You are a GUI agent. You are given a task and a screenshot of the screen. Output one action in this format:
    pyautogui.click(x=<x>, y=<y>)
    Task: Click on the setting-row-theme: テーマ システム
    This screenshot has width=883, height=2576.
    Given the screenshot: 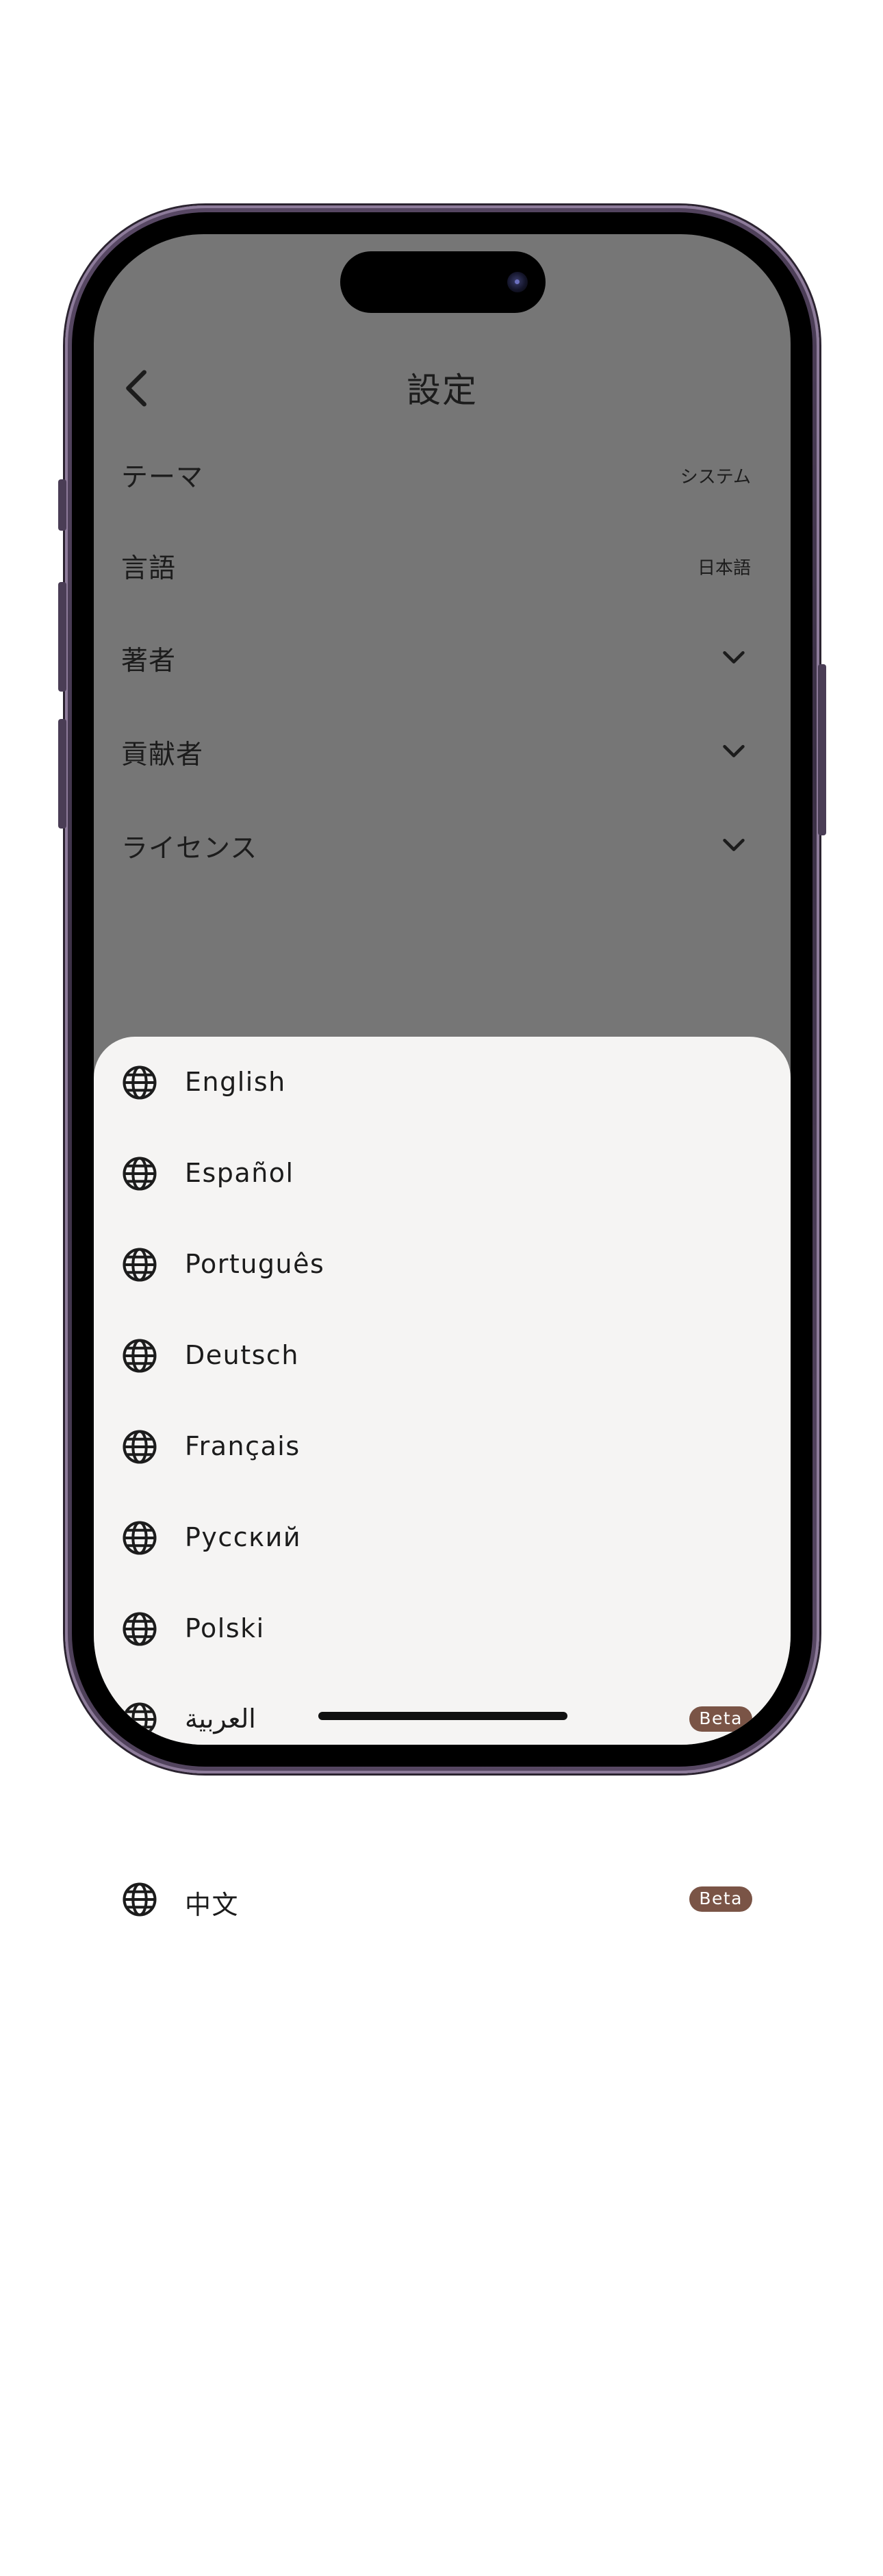 What is the action you would take?
    pyautogui.click(x=442, y=473)
    